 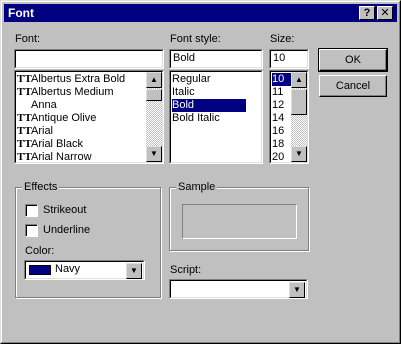 I want to click on font-list-item: TTArial Black, so click(x=81, y=144).